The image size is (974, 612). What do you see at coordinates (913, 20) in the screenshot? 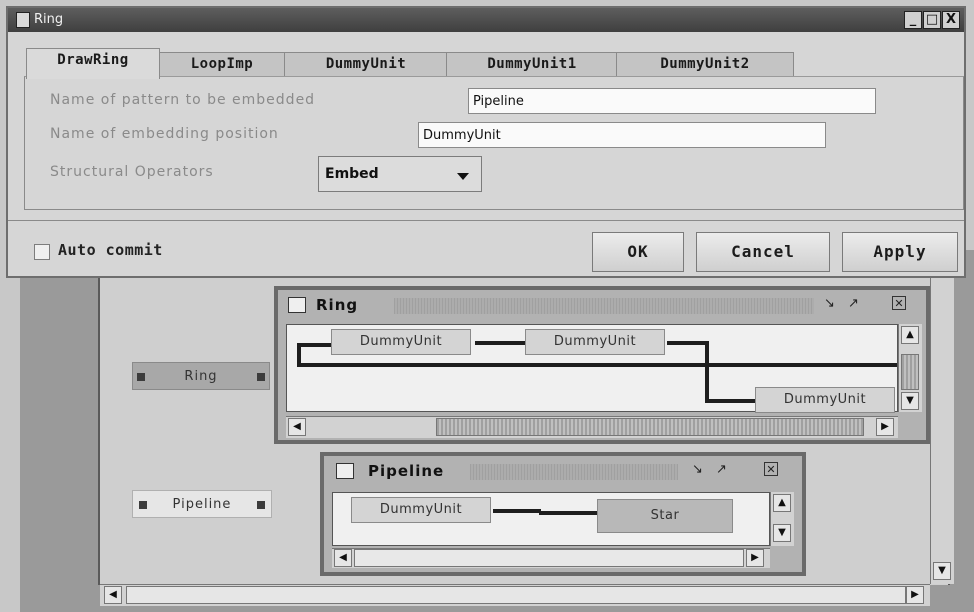
I see `minimize-button: _` at bounding box center [913, 20].